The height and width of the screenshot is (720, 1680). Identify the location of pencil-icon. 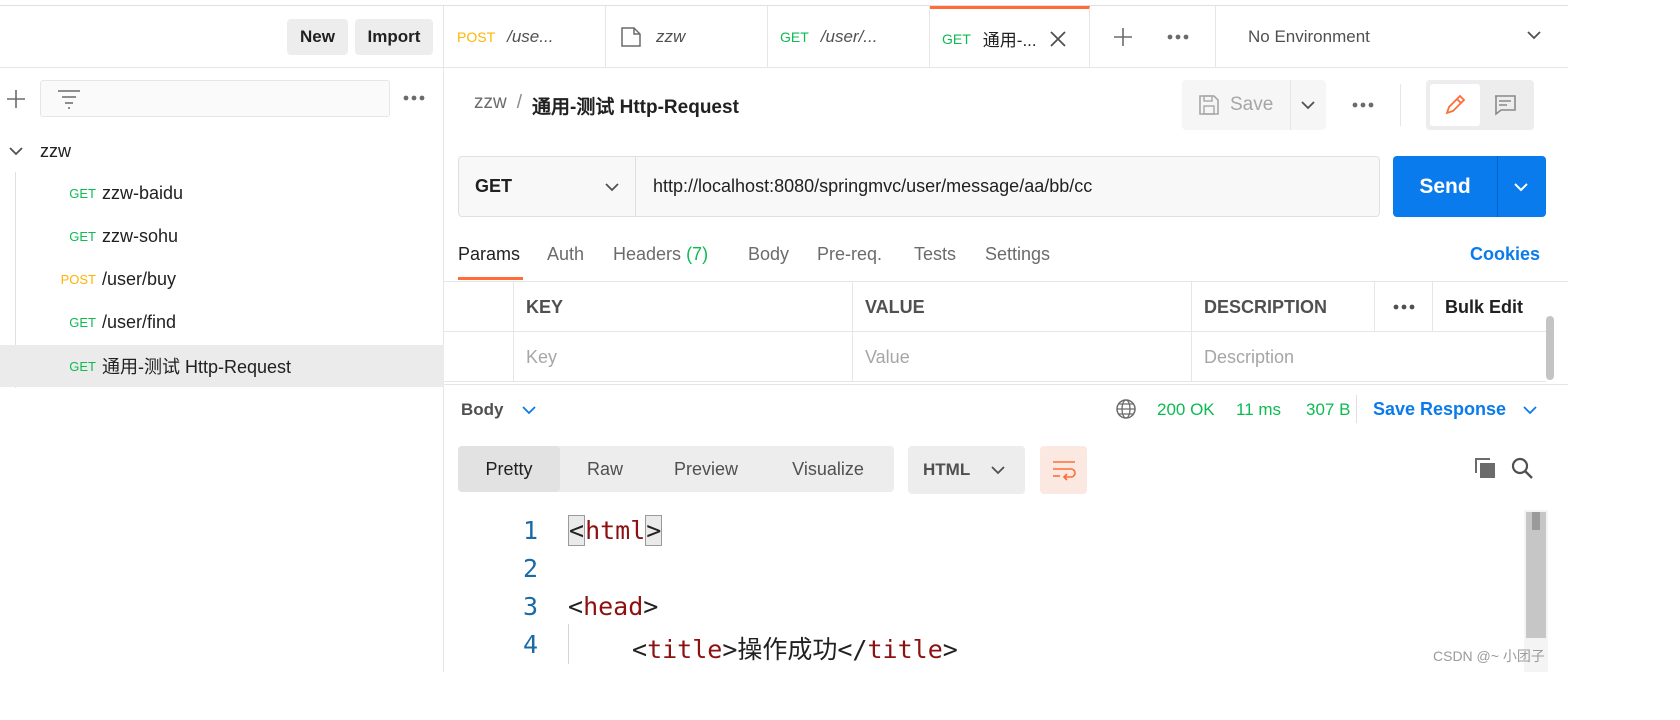
(1455, 105).